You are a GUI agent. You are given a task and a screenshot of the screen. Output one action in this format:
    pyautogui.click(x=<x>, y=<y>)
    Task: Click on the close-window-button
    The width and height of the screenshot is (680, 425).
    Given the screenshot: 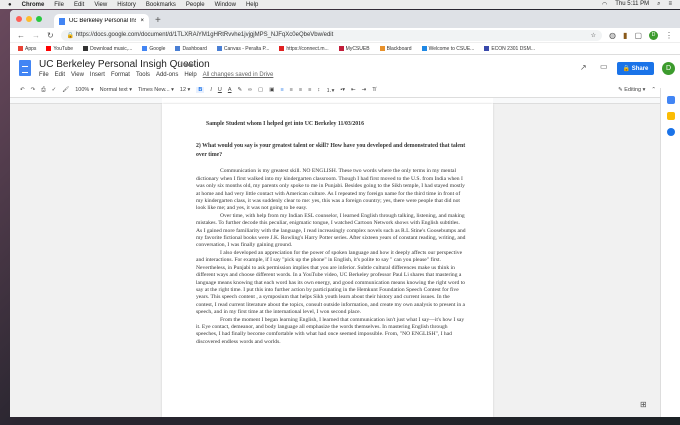 What is the action you would take?
    pyautogui.click(x=19, y=19)
    